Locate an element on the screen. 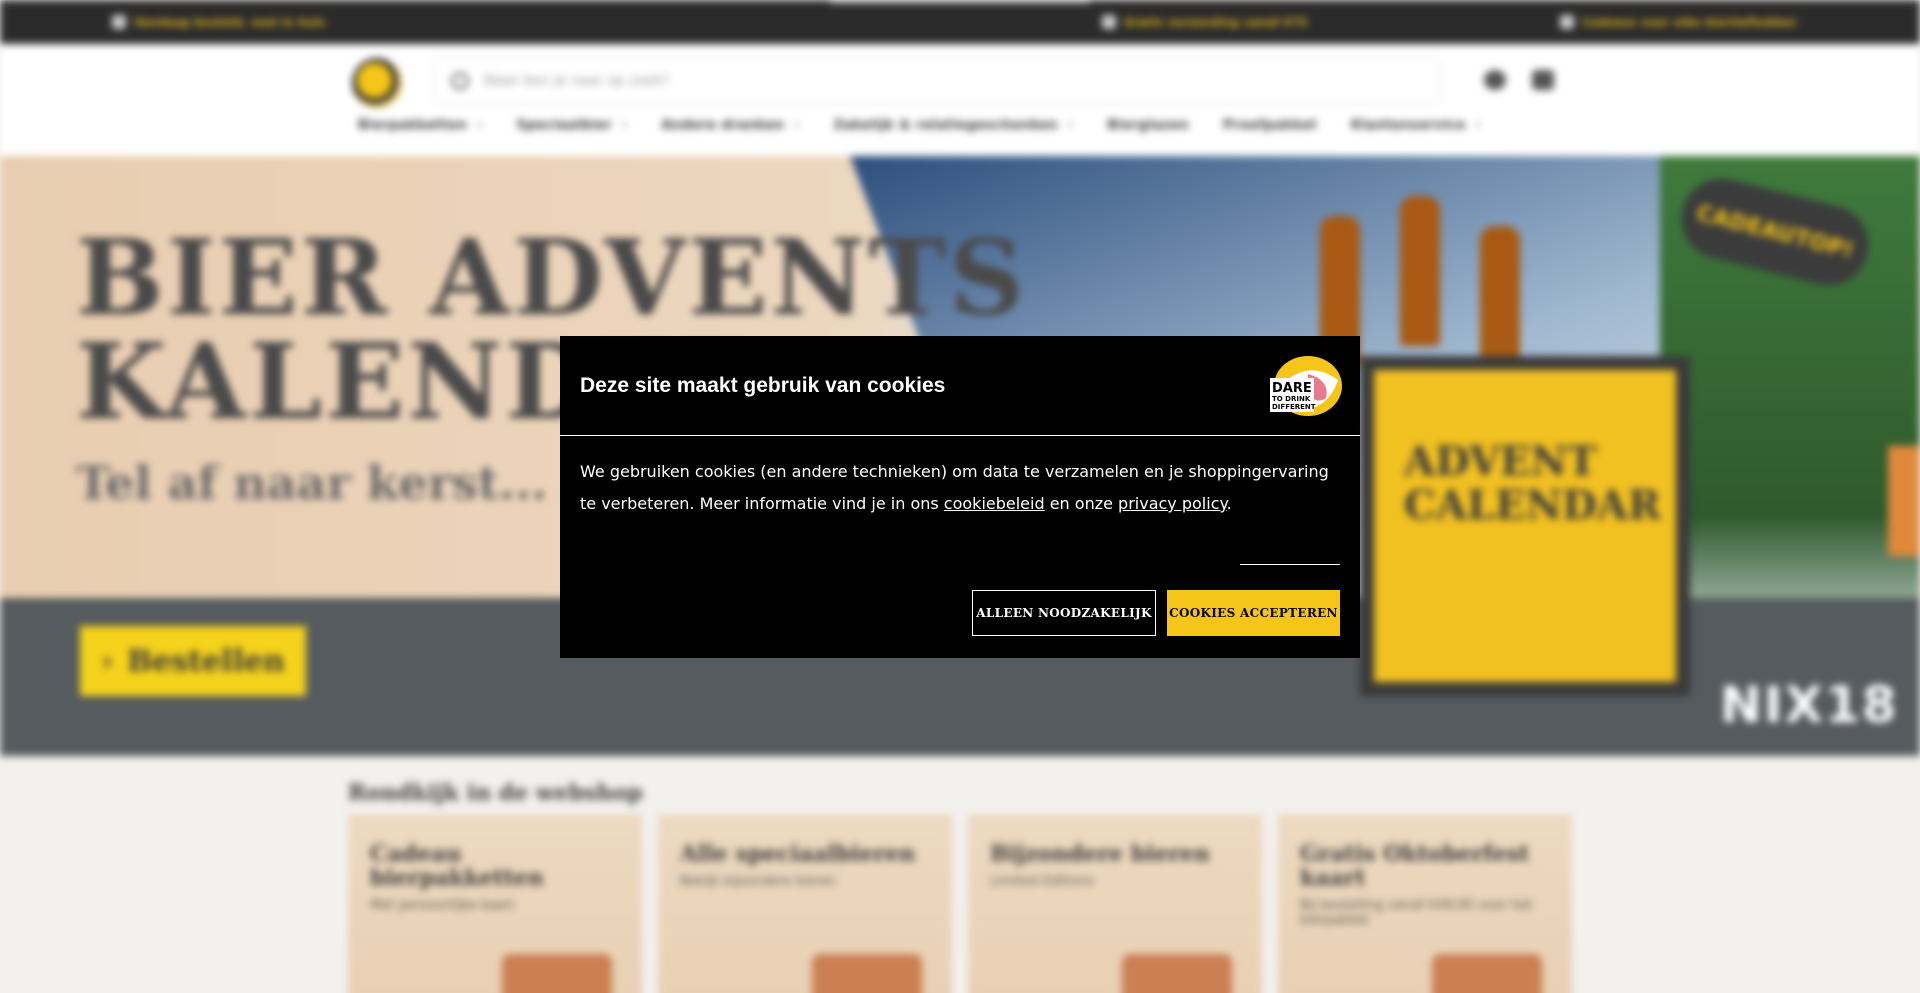 This screenshot has height=993, width=1920. privacy-policy-link: privacy policy is located at coordinates (1172, 503).